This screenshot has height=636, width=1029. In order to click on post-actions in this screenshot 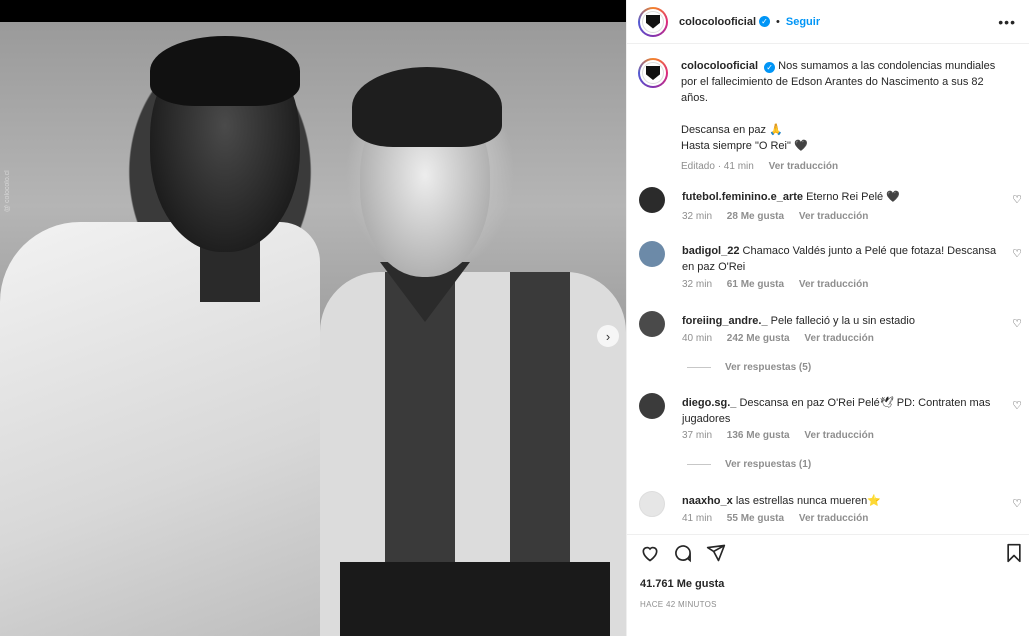, I will do `click(828, 554)`.